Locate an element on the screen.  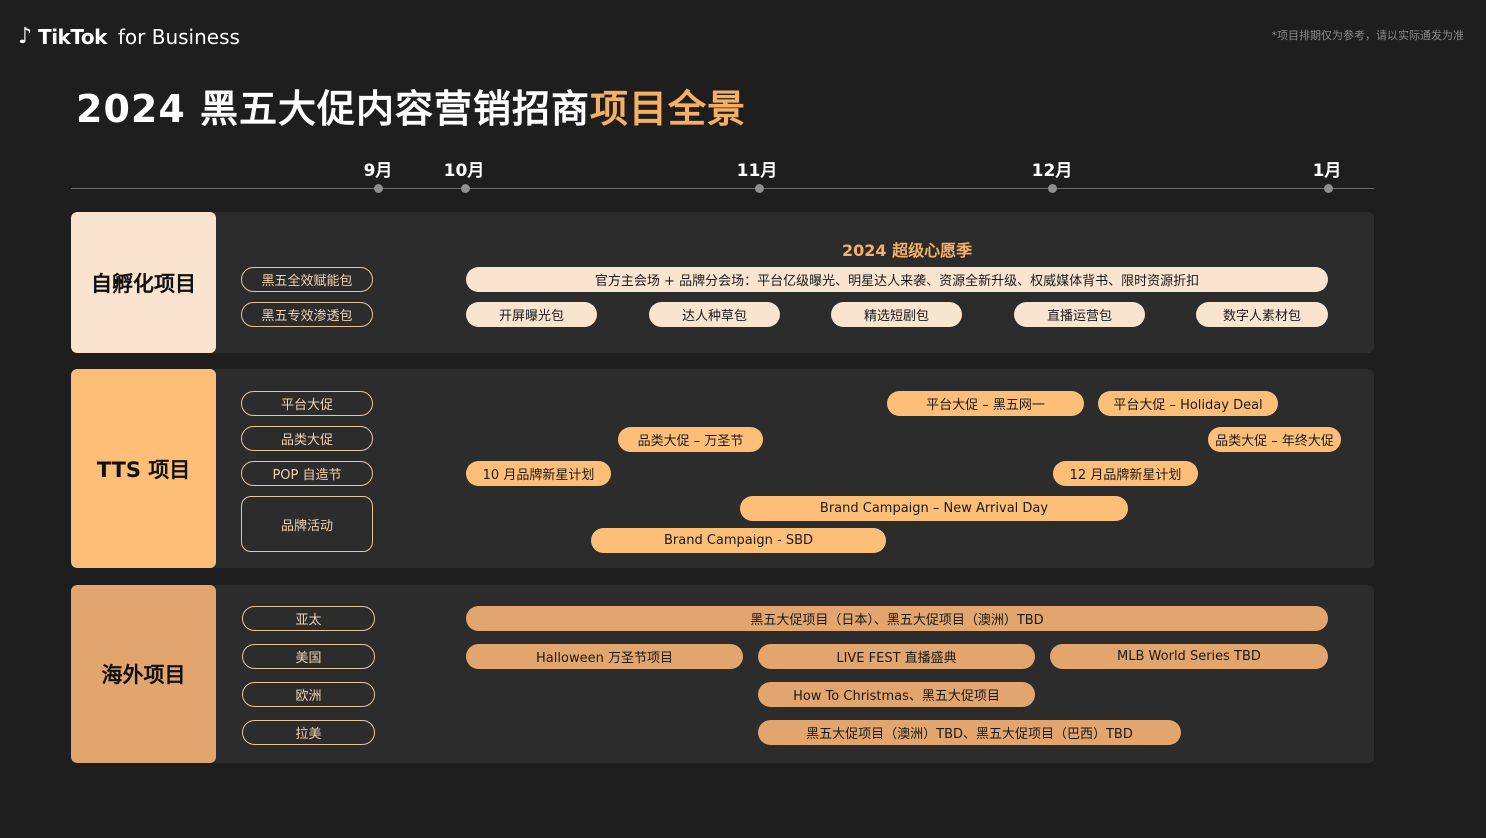
timeline-tick-nov is located at coordinates (759, 188).